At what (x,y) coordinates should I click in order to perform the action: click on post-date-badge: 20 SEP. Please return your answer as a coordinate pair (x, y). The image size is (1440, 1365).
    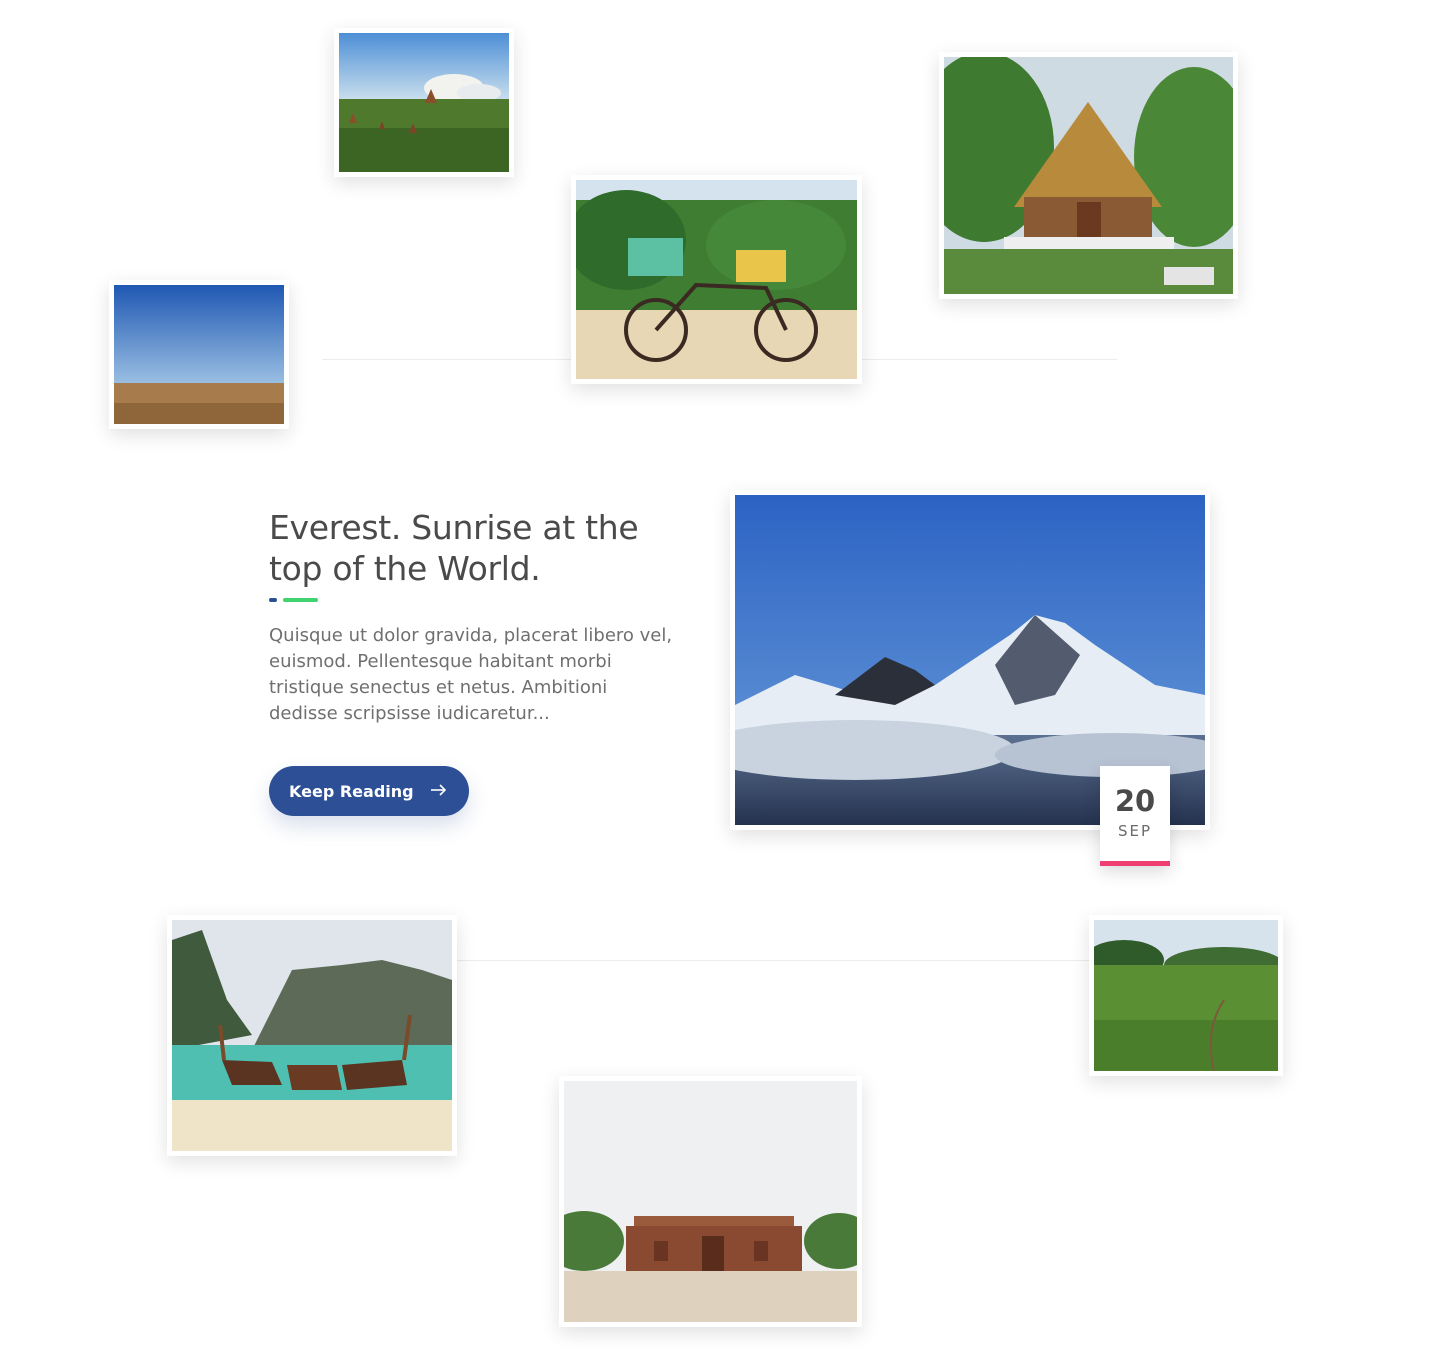
    Looking at the image, I should click on (1135, 816).